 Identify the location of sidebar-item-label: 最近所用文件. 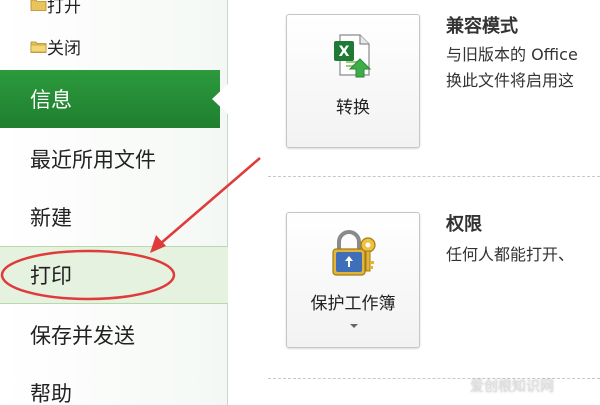
(93, 160).